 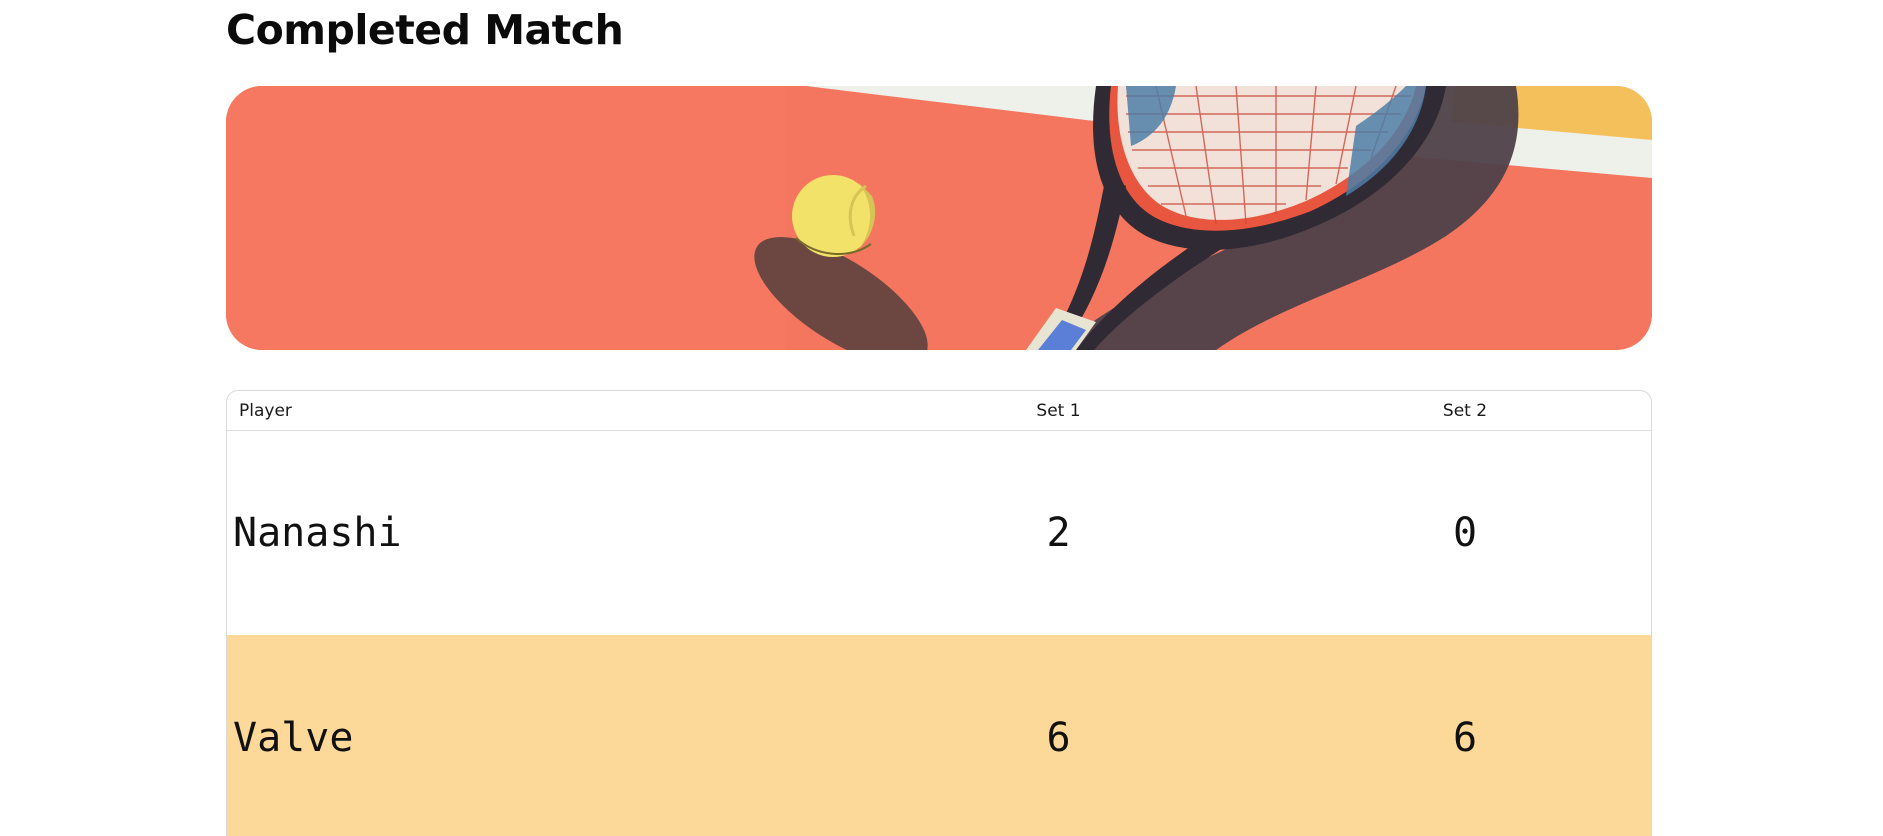 What do you see at coordinates (533, 735) in the screenshot?
I see `player-name: Valve` at bounding box center [533, 735].